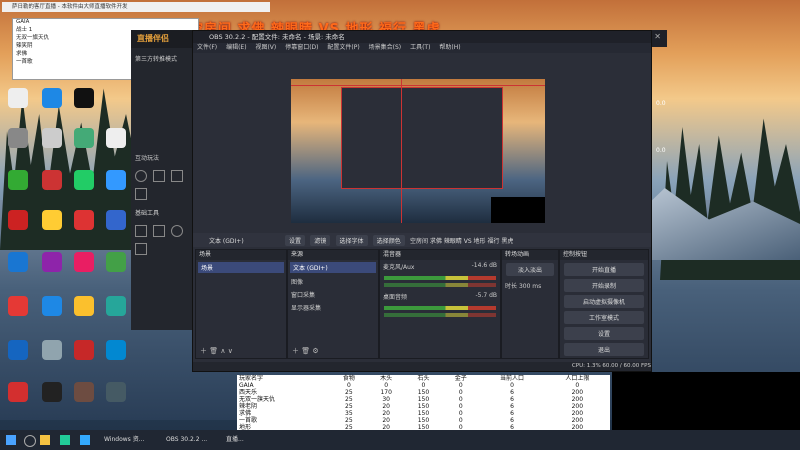 This screenshot has height=450, width=800. Describe the element at coordinates (159, 231) in the screenshot. I see `chart-icon` at that location.